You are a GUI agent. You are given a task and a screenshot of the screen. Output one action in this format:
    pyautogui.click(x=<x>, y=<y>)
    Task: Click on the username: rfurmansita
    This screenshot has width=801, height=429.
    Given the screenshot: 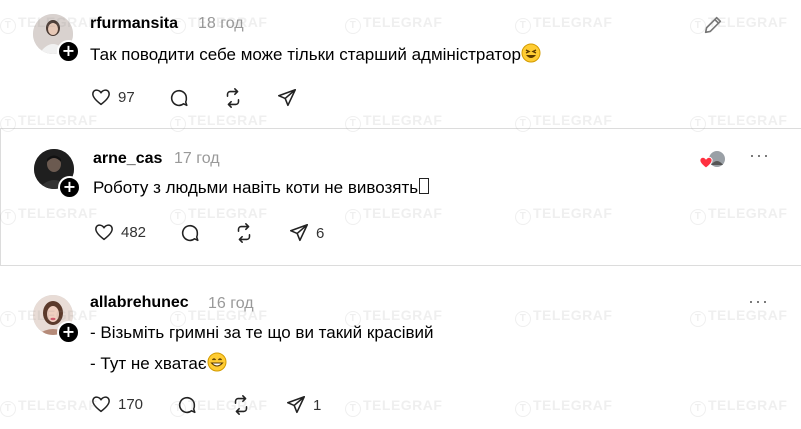 What is the action you would take?
    pyautogui.click(x=134, y=24)
    